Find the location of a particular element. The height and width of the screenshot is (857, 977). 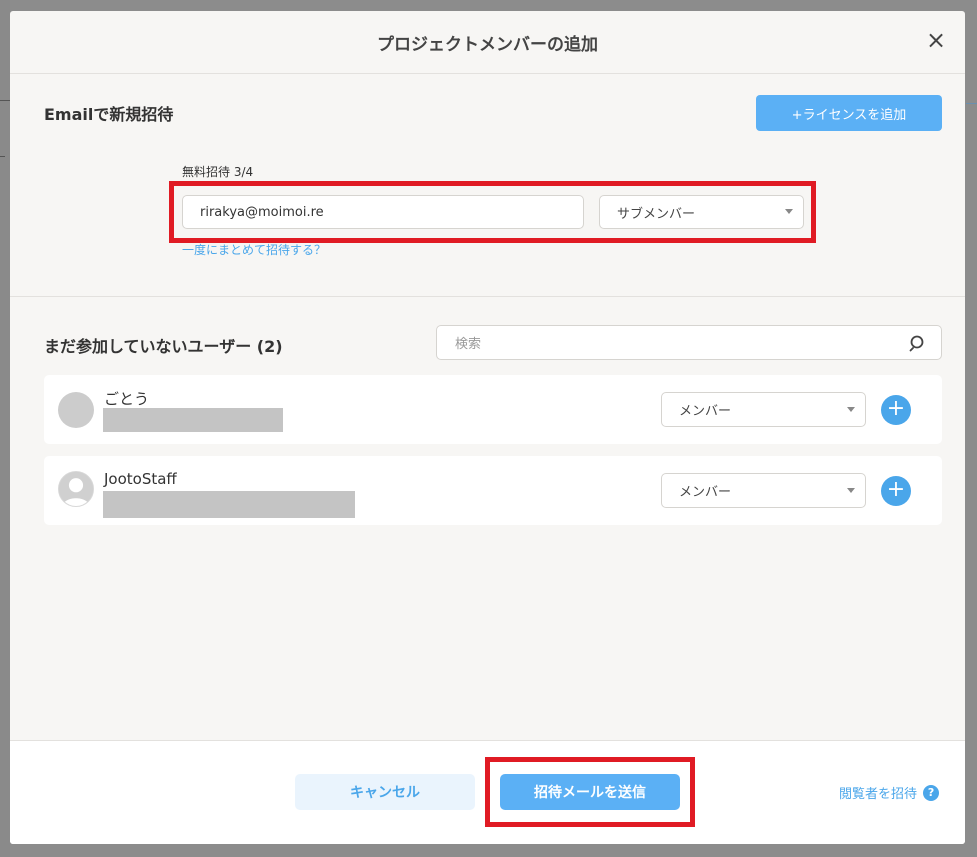

email-value: rirakya@moimoi.re is located at coordinates (262, 212).